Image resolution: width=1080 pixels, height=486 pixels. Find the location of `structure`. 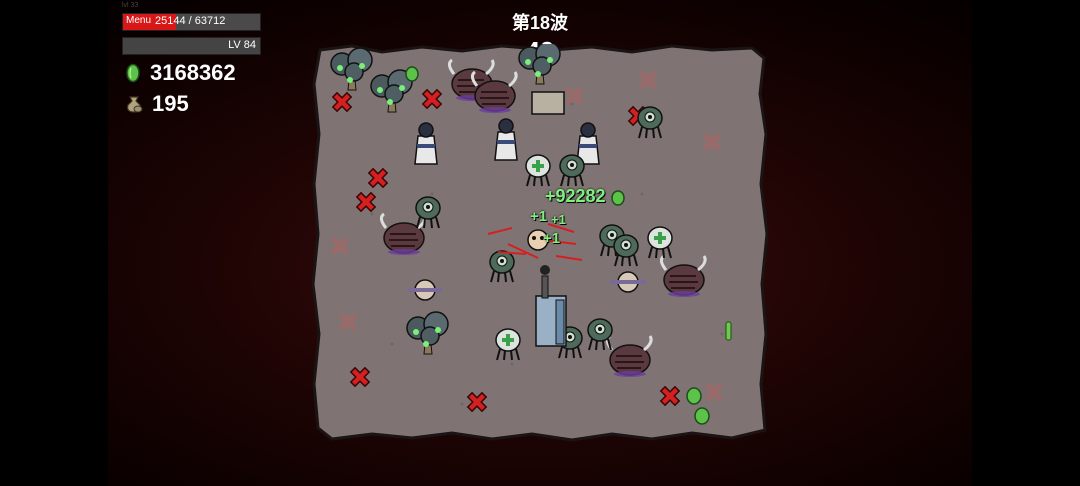

structure is located at coordinates (548, 103).